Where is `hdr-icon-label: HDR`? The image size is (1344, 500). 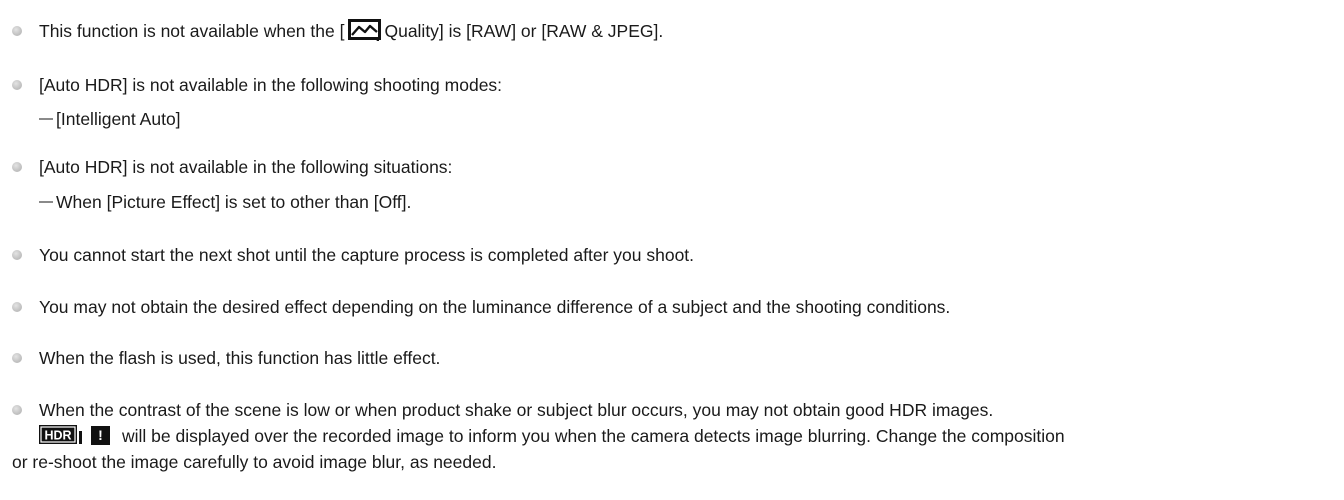
hdr-icon-label: HDR is located at coordinates (57, 436).